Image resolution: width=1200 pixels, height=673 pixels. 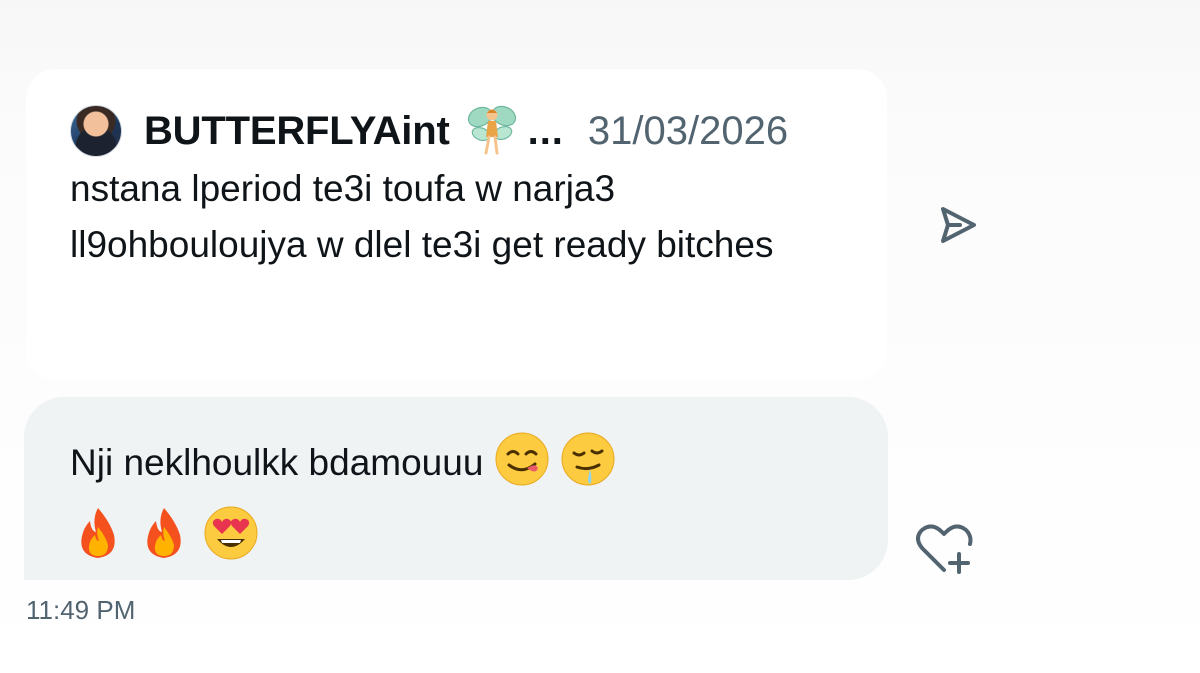 I want to click on drooling-face-icon, so click(x=588, y=468).